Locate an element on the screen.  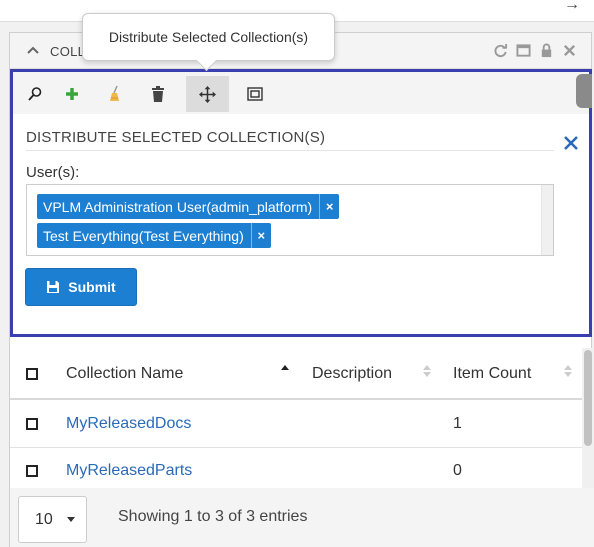
tooltip: Distribute Selected Collection(s) is located at coordinates (208, 37).